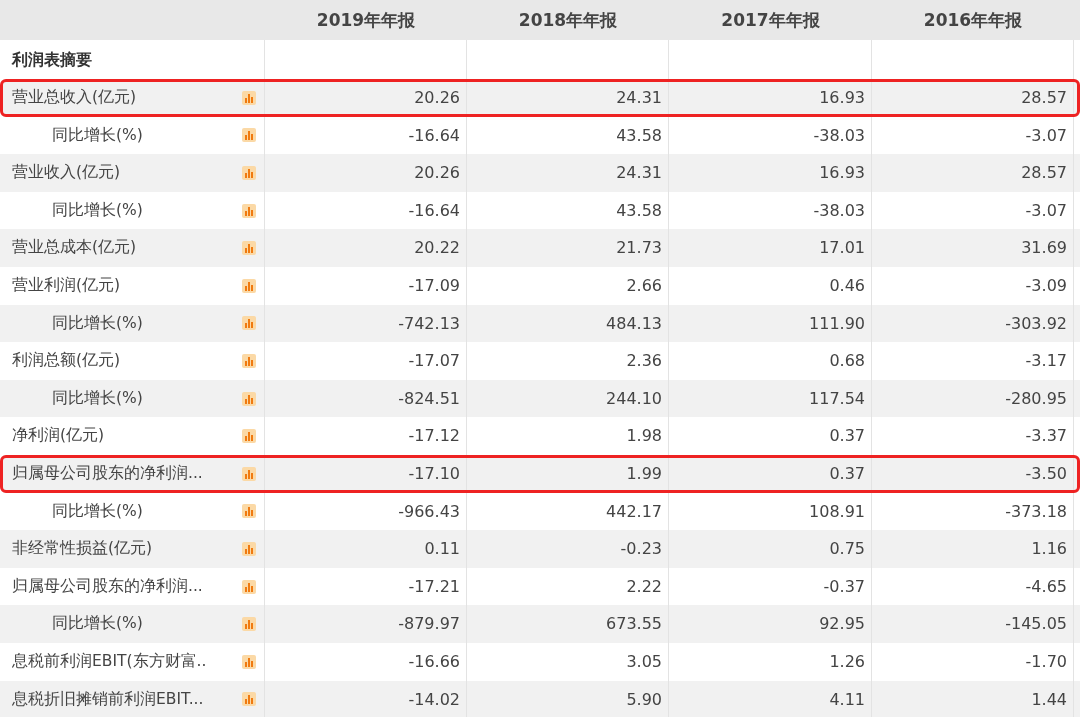 This screenshot has width=1080, height=717. Describe the element at coordinates (973, 361) in the screenshot. I see `table-cell: -3.17` at that location.